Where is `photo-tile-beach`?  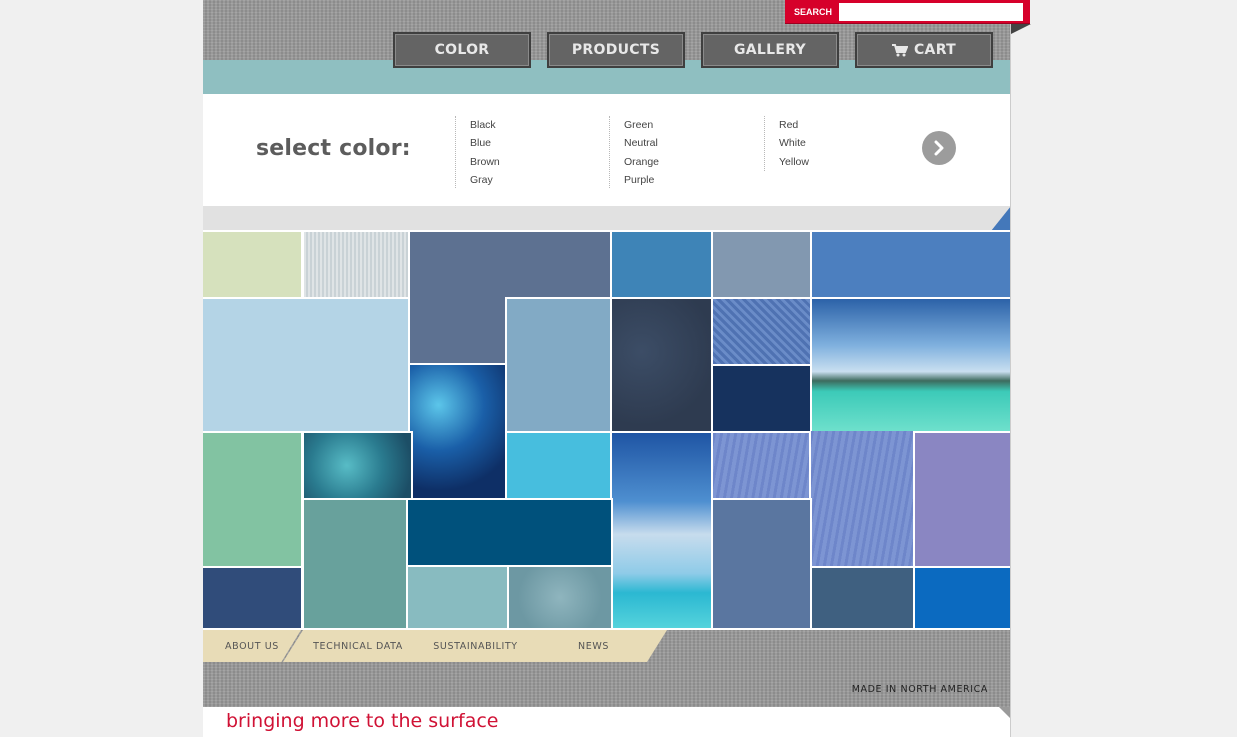 photo-tile-beach is located at coordinates (910, 365).